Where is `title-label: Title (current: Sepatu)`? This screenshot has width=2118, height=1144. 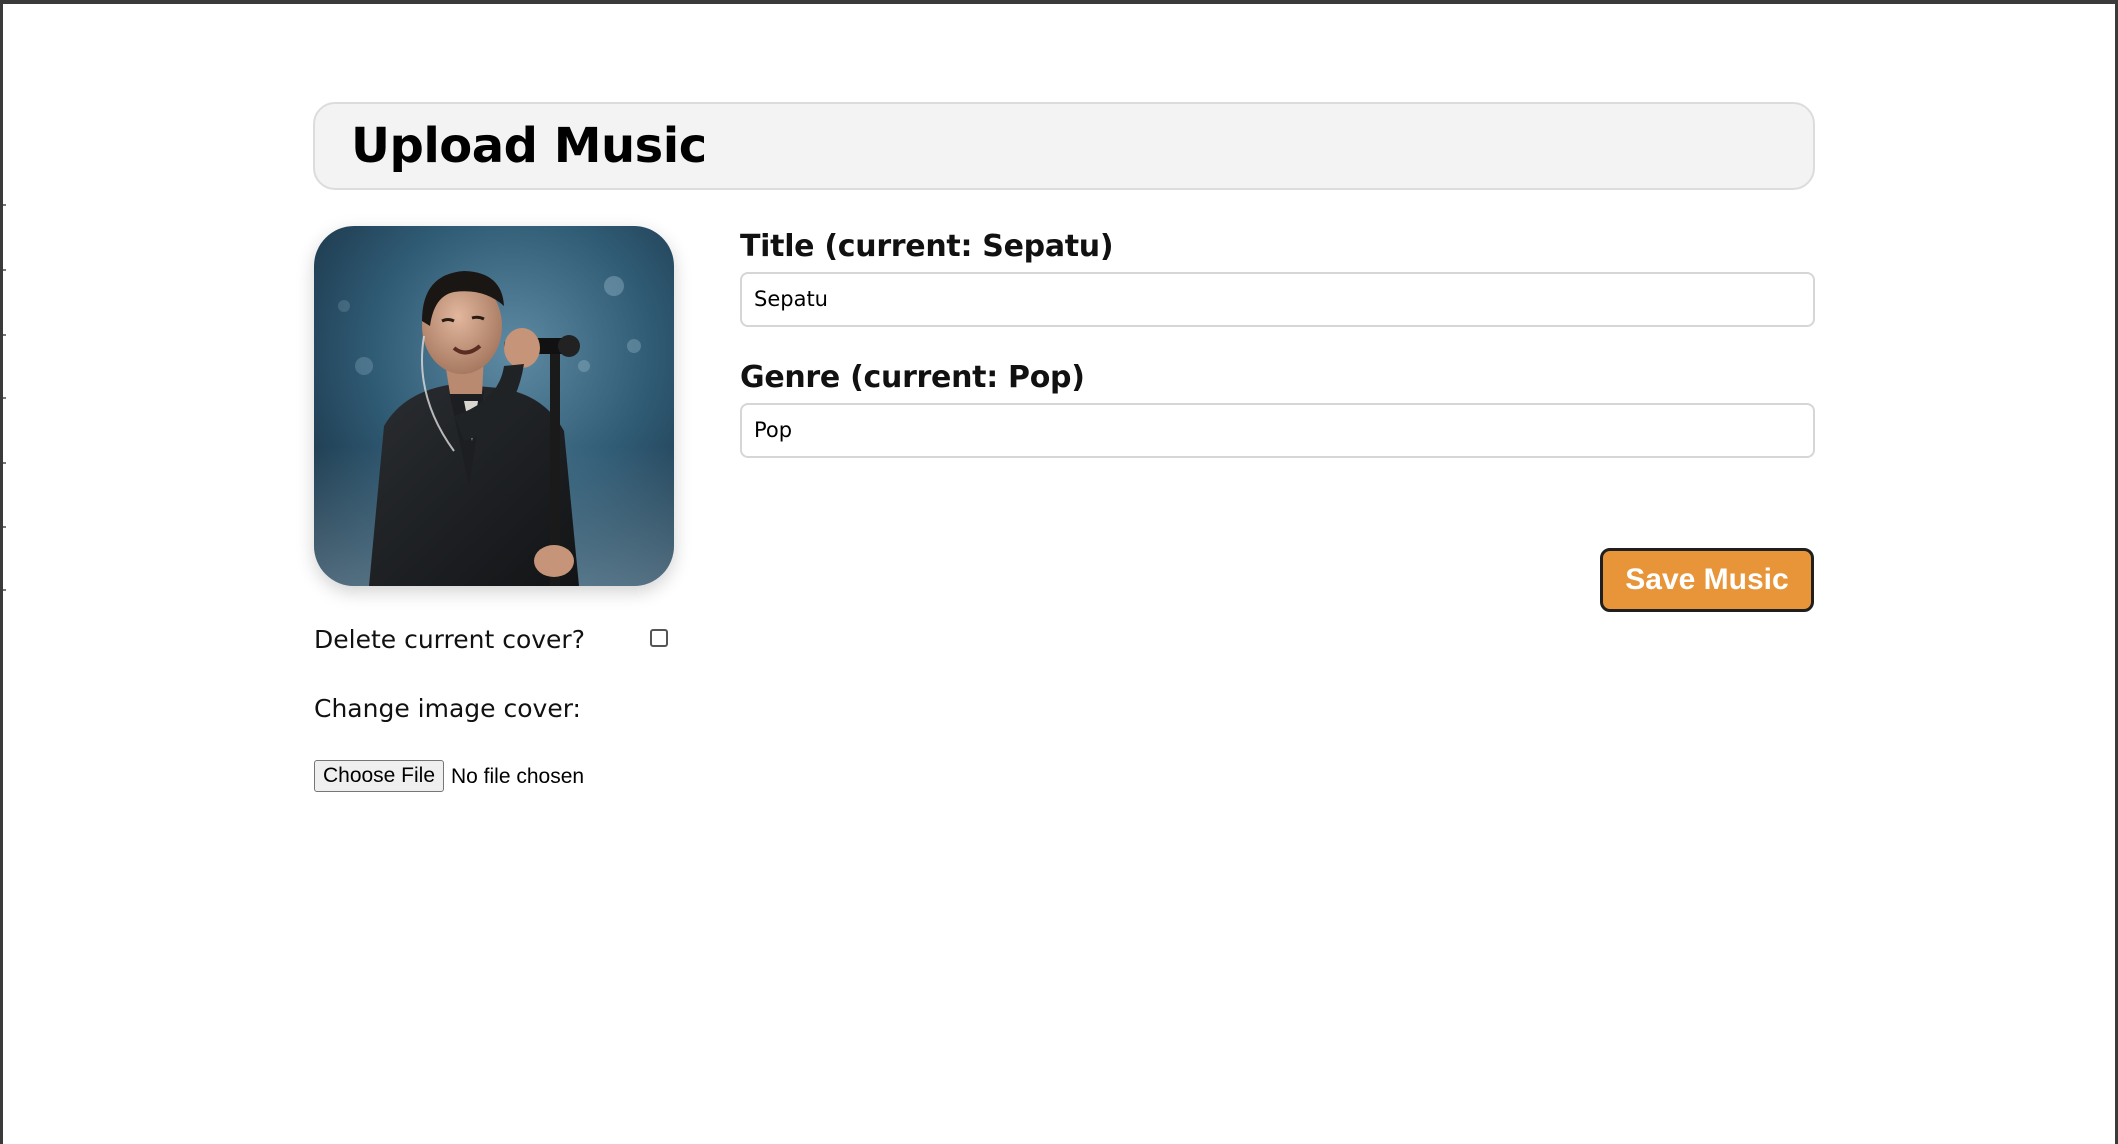 title-label: Title (current: Sepatu) is located at coordinates (927, 246).